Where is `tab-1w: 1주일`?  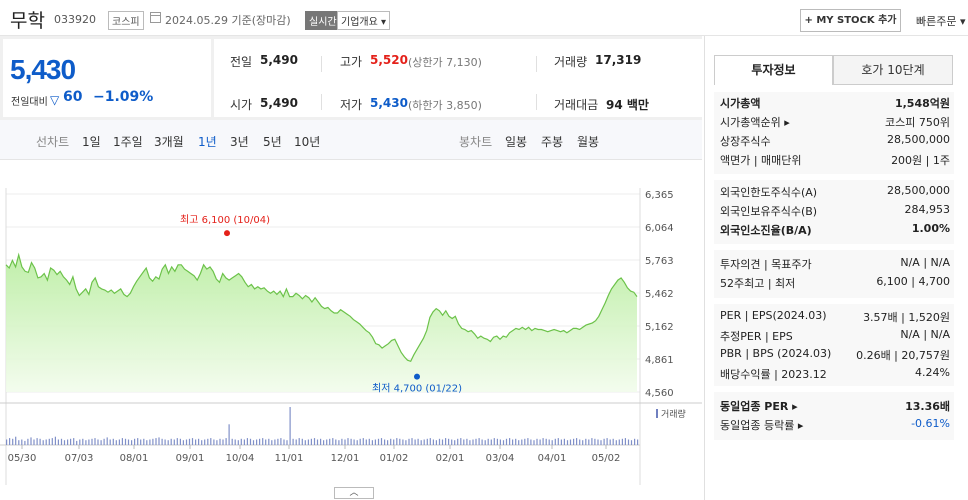 tab-1w: 1주일 is located at coordinates (128, 141).